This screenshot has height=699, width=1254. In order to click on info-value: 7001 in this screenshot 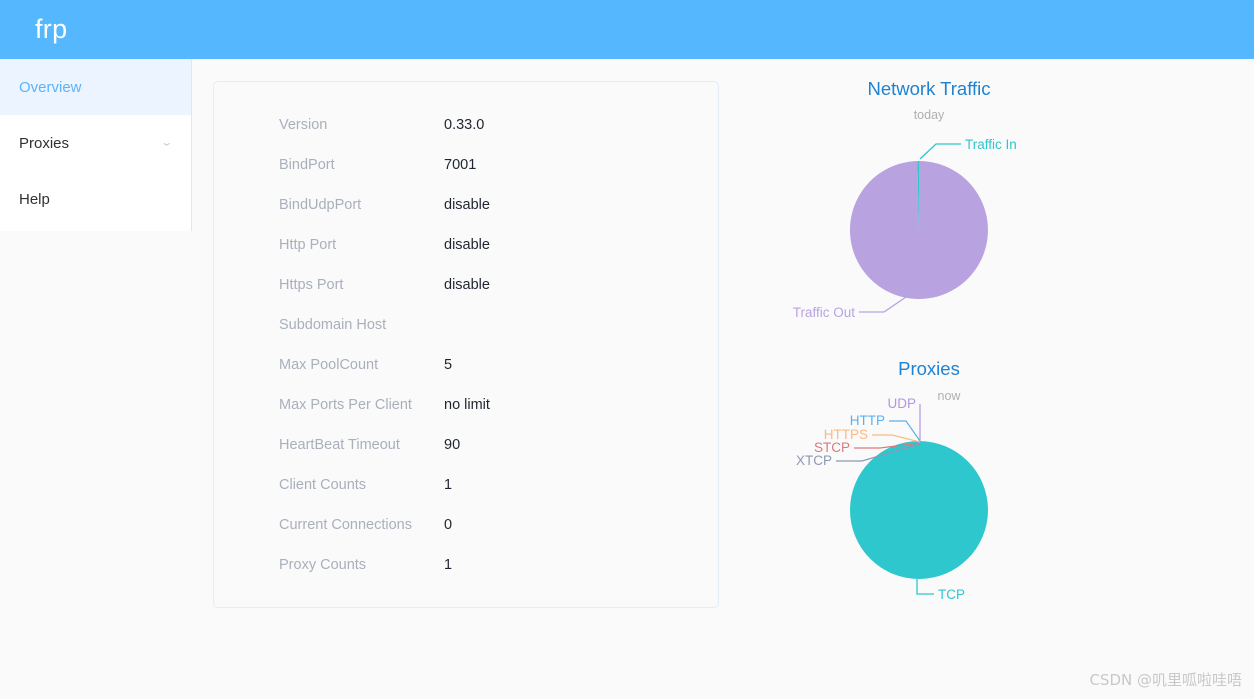, I will do `click(460, 165)`.